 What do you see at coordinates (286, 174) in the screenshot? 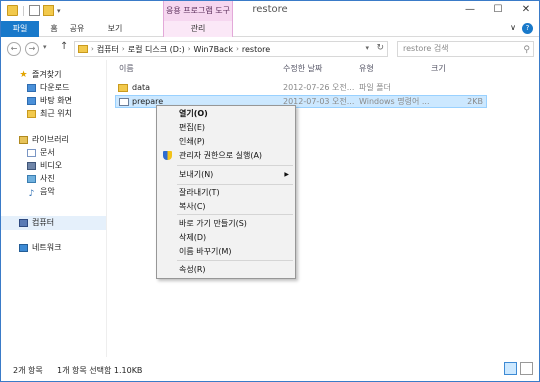
I see `submenu-arrow-icon: ▶` at bounding box center [286, 174].